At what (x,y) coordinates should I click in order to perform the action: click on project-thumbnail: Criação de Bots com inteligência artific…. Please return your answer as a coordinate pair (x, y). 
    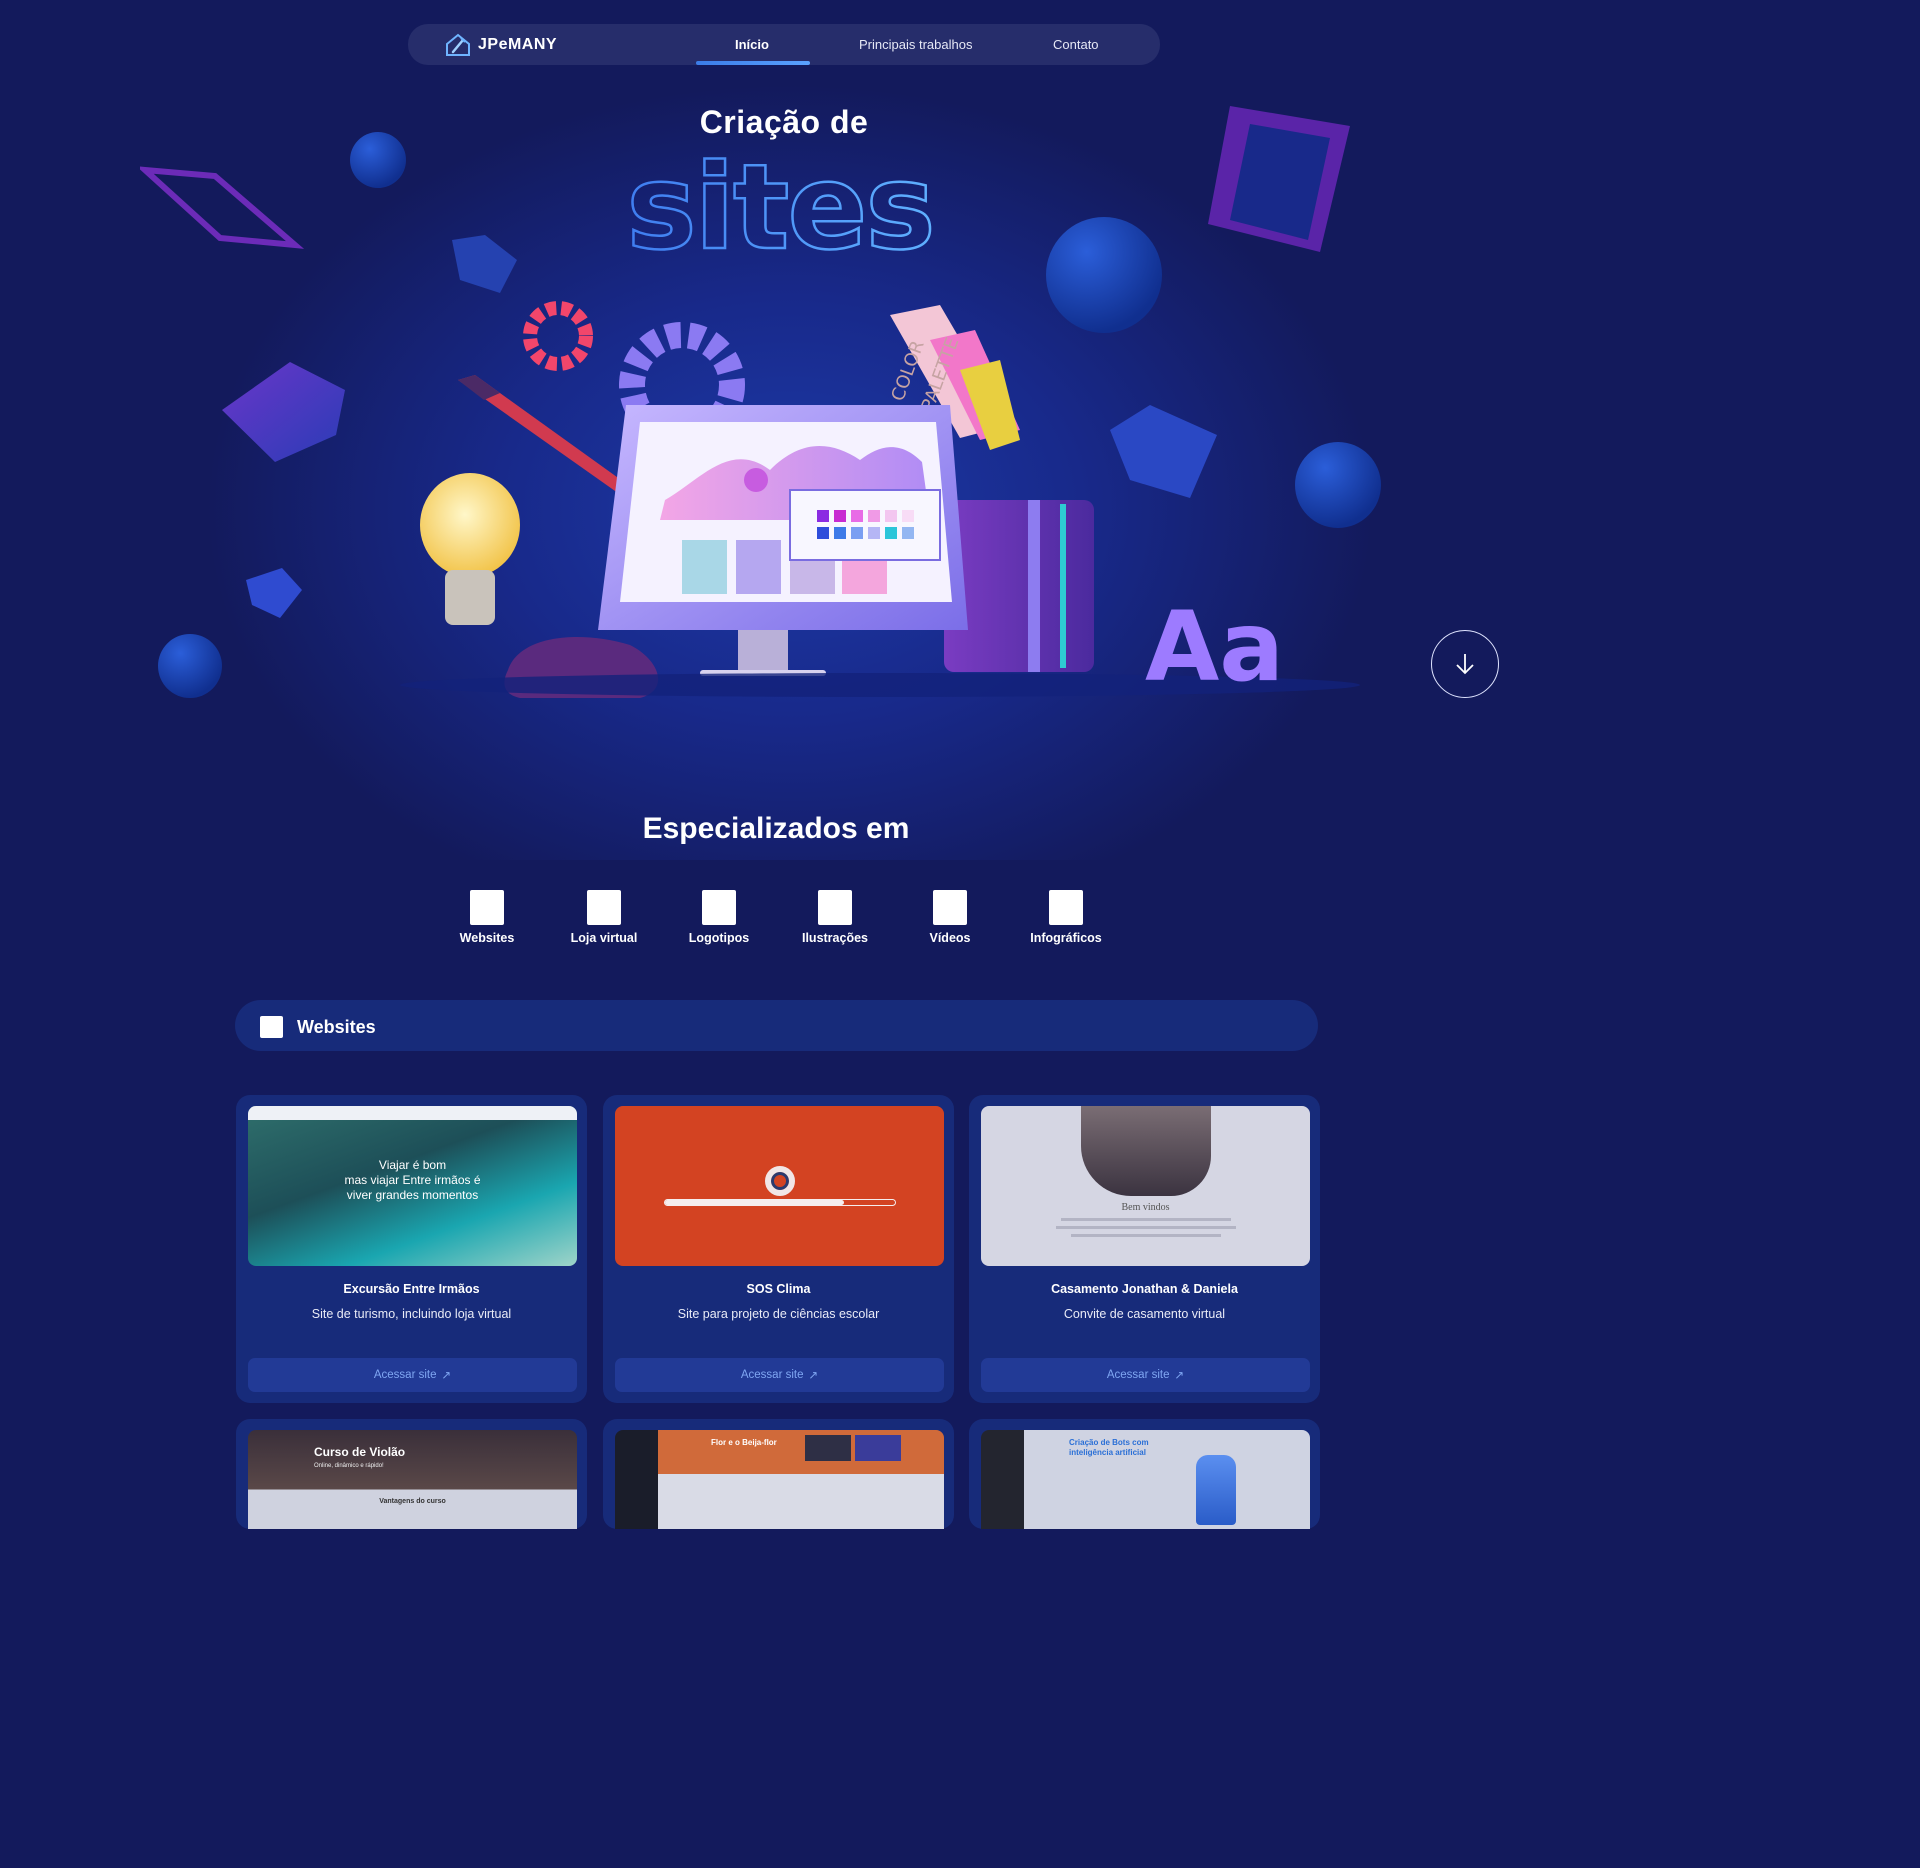
    Looking at the image, I should click on (1145, 1479).